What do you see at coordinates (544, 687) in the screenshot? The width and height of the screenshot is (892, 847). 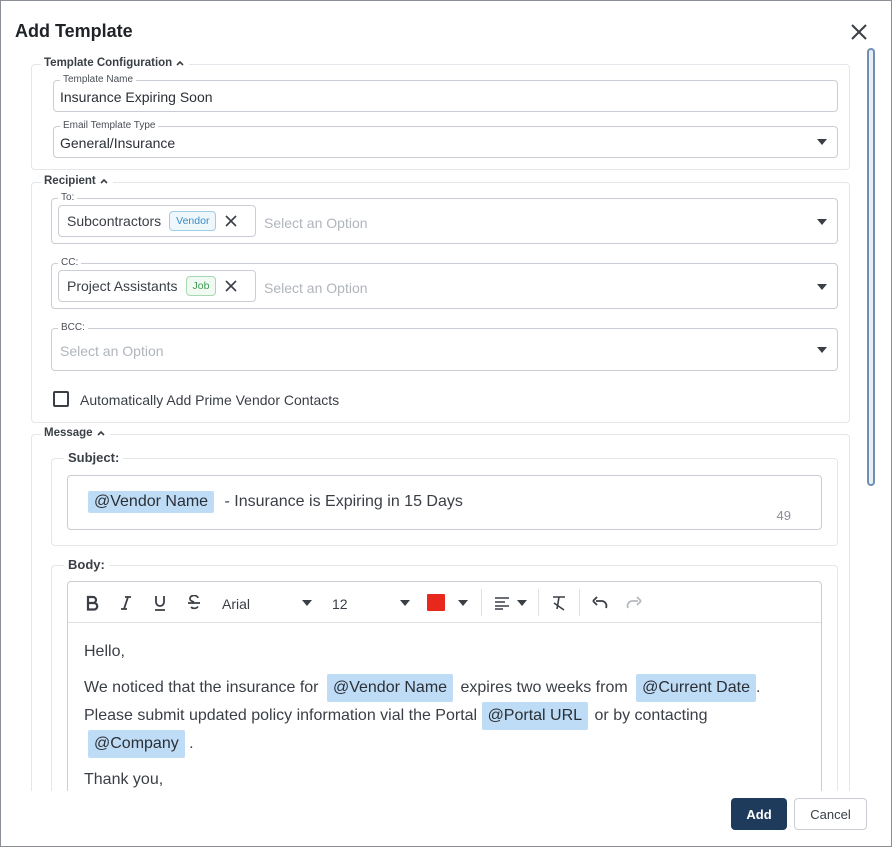 I see `body-text: expires two weeks from` at bounding box center [544, 687].